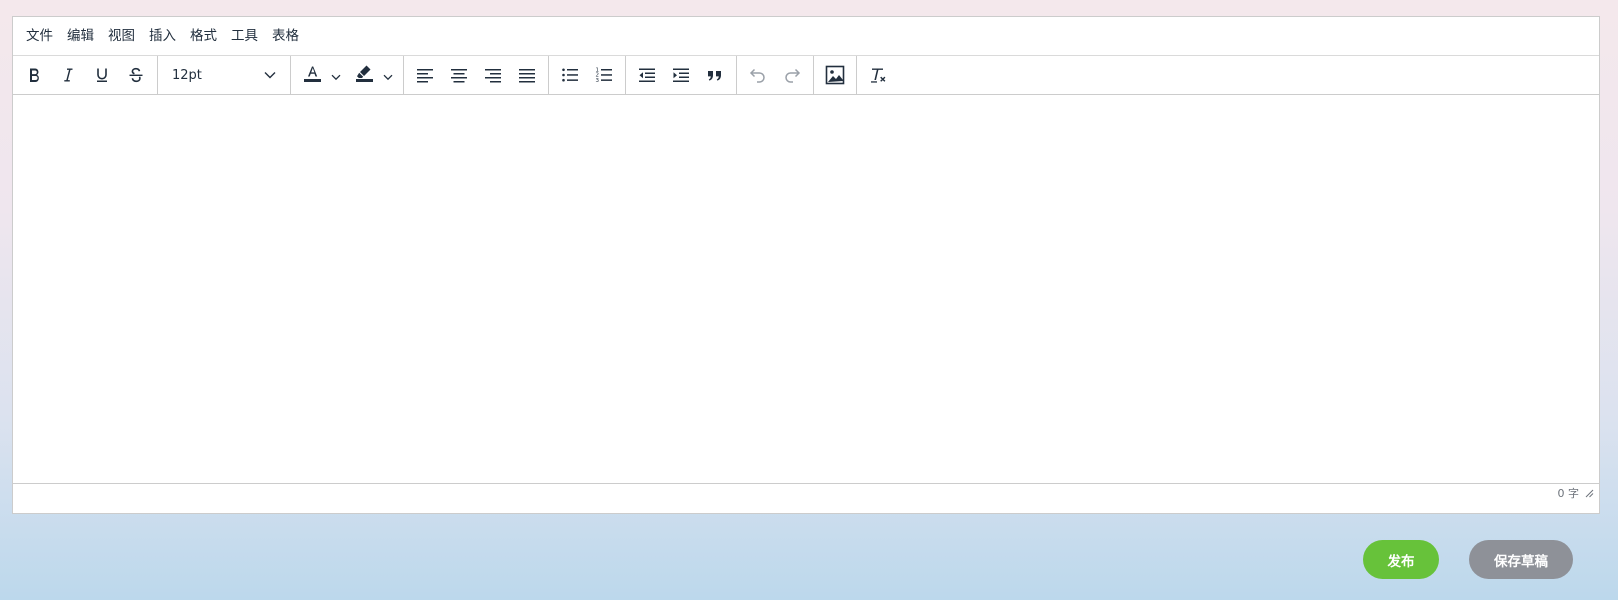  I want to click on highlight-color-button, so click(373, 75).